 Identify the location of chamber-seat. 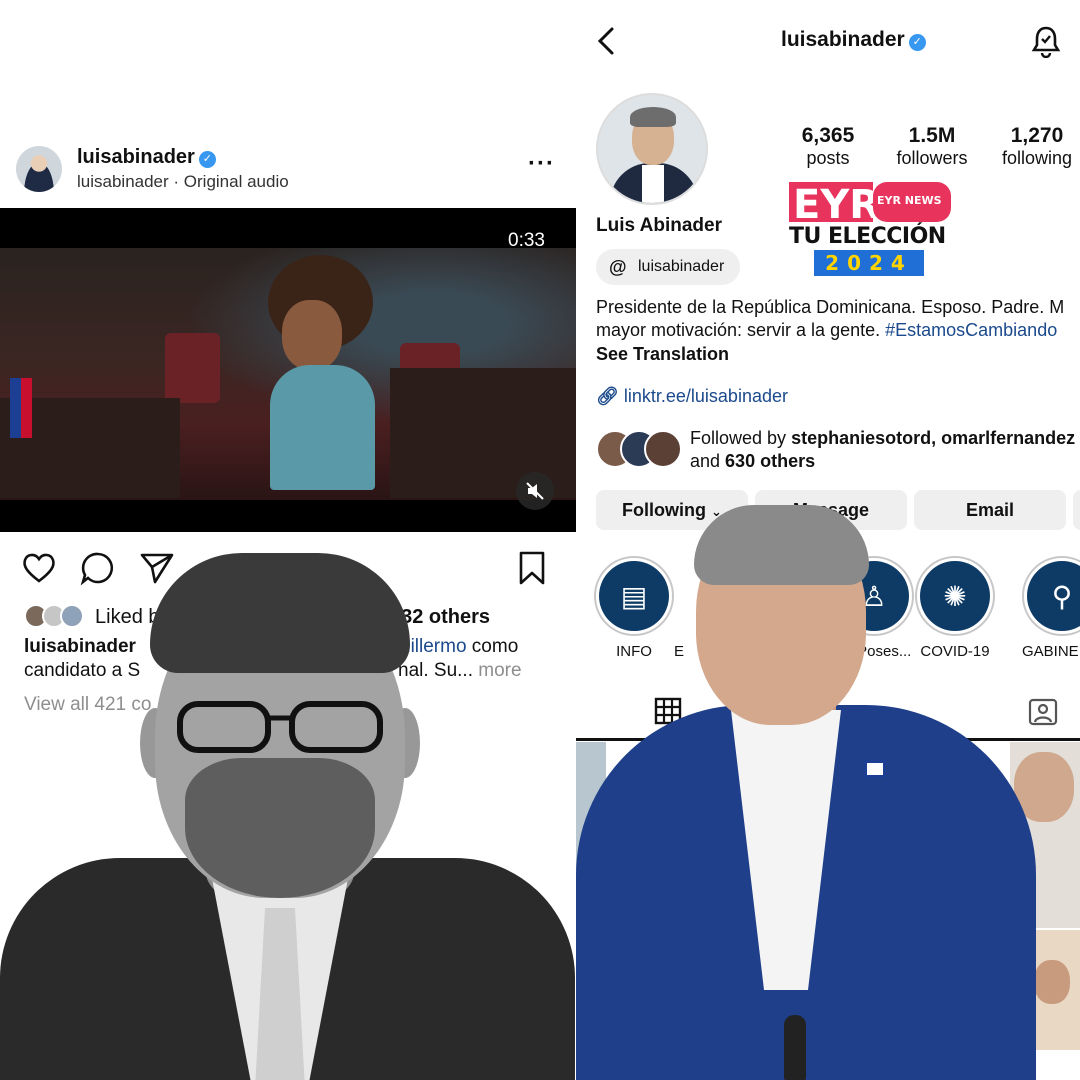
(192, 368).